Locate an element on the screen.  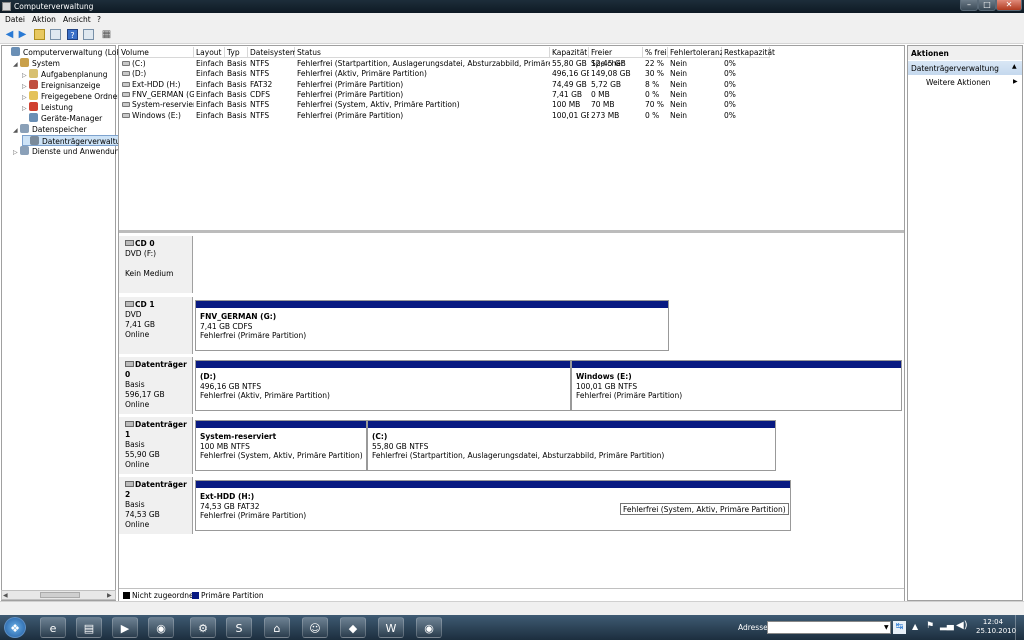
disk-info: CD 1 DVD 7,41 GB Online is located at coordinates (156, 325).